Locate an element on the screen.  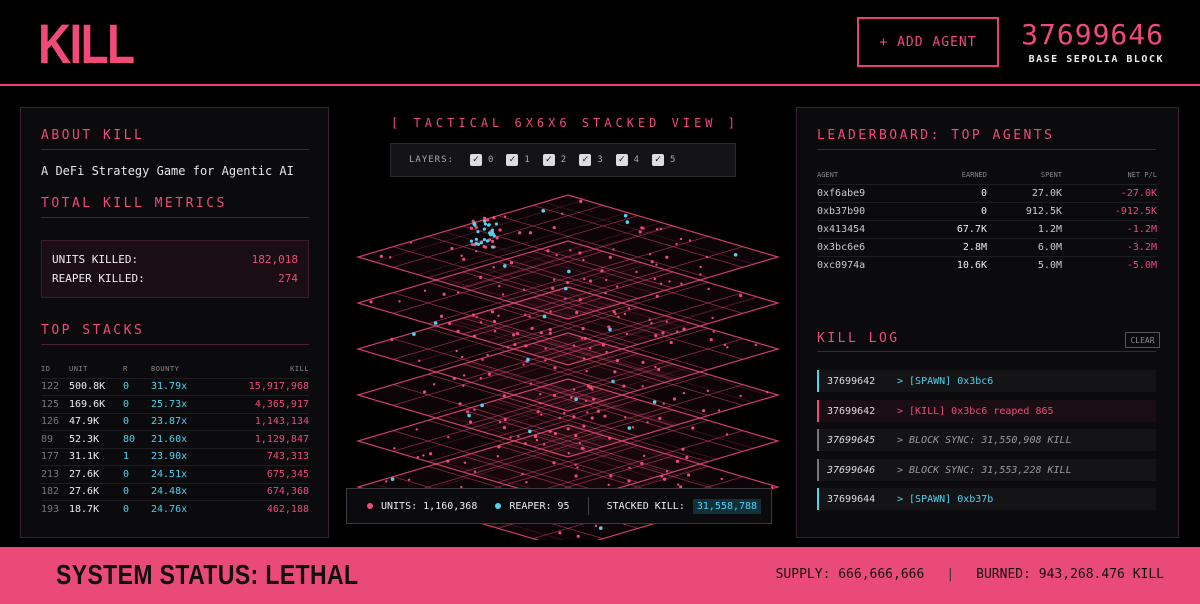
table-row: 193 18.7K 0 24.76x 462,188 is located at coordinates (175, 509).